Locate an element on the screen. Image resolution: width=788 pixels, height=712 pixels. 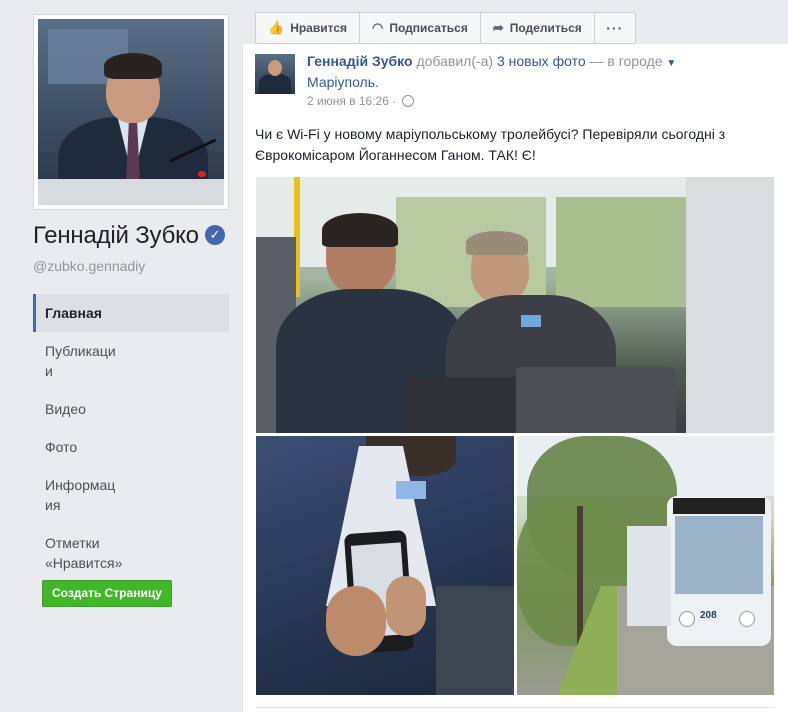
post-added-text: добавил(-а) is located at coordinates (455, 61).